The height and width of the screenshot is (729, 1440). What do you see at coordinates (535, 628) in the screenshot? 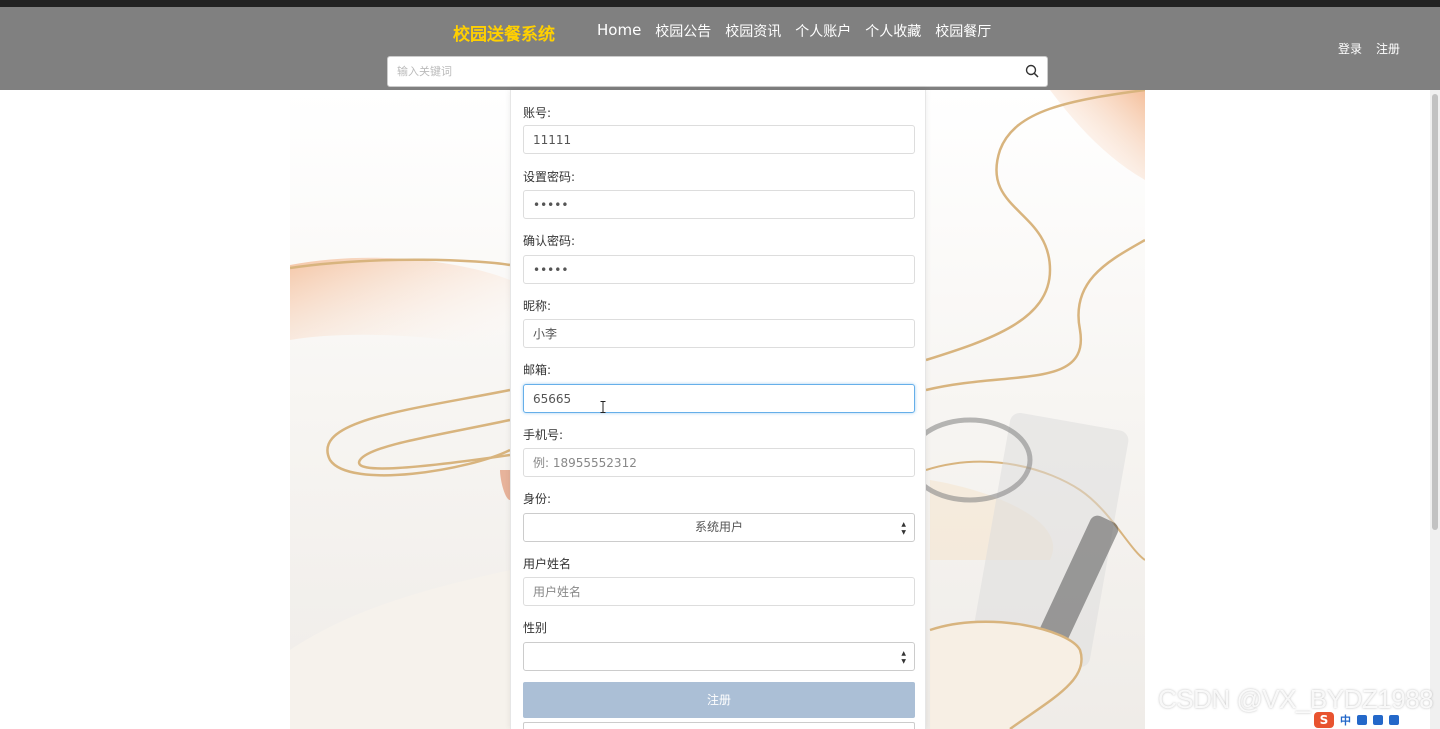
I see `gender-label: 性别` at bounding box center [535, 628].